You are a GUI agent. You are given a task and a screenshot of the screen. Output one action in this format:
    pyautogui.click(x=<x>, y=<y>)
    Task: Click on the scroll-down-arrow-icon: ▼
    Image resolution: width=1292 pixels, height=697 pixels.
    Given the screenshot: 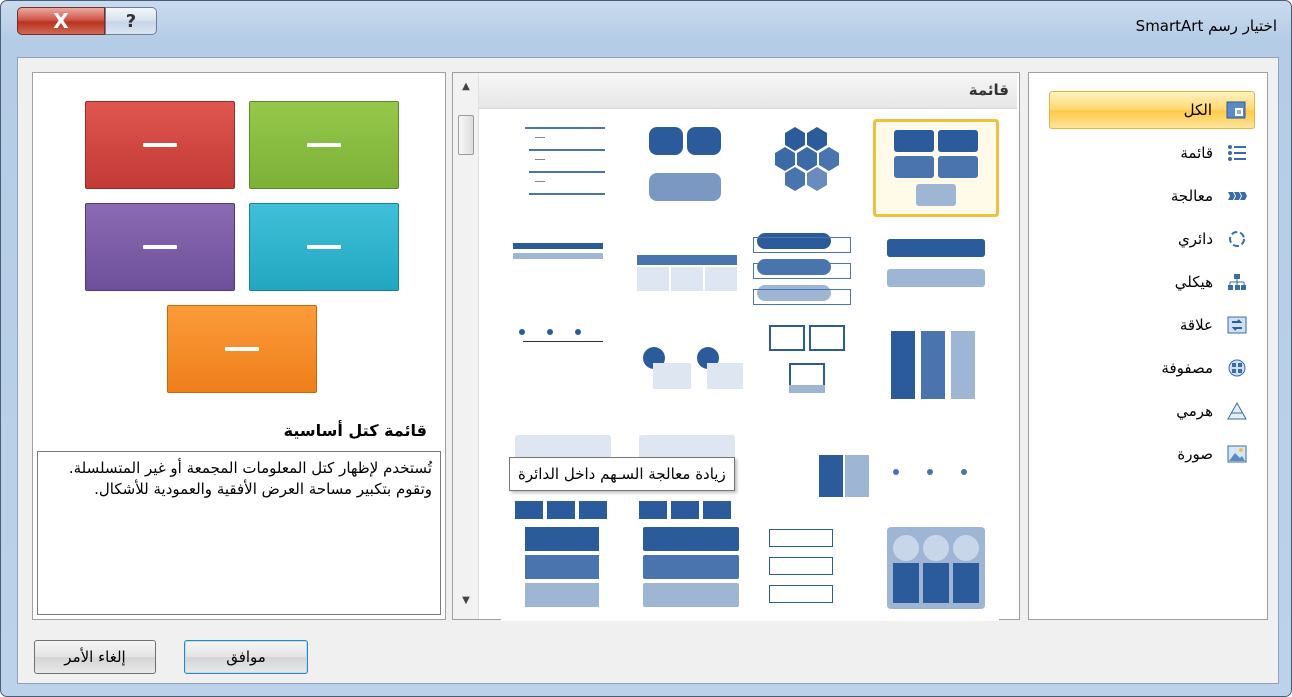 What is the action you would take?
    pyautogui.click(x=466, y=600)
    